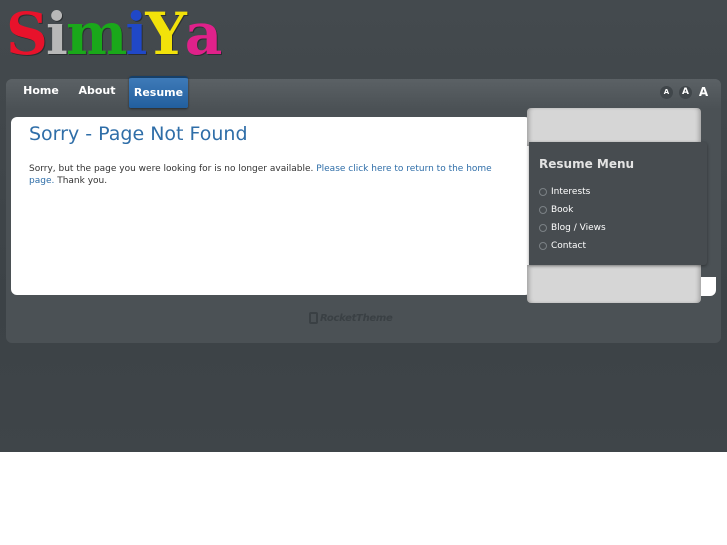  Describe the element at coordinates (708, 286) in the screenshot. I see `content-panel-edge` at that location.